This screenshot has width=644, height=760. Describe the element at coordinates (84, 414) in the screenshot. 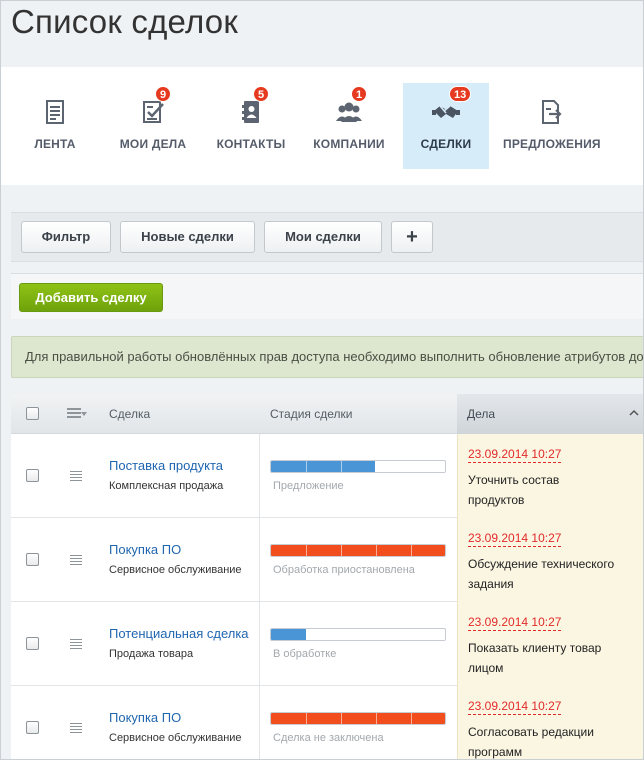

I see `chevron-down-icon` at that location.